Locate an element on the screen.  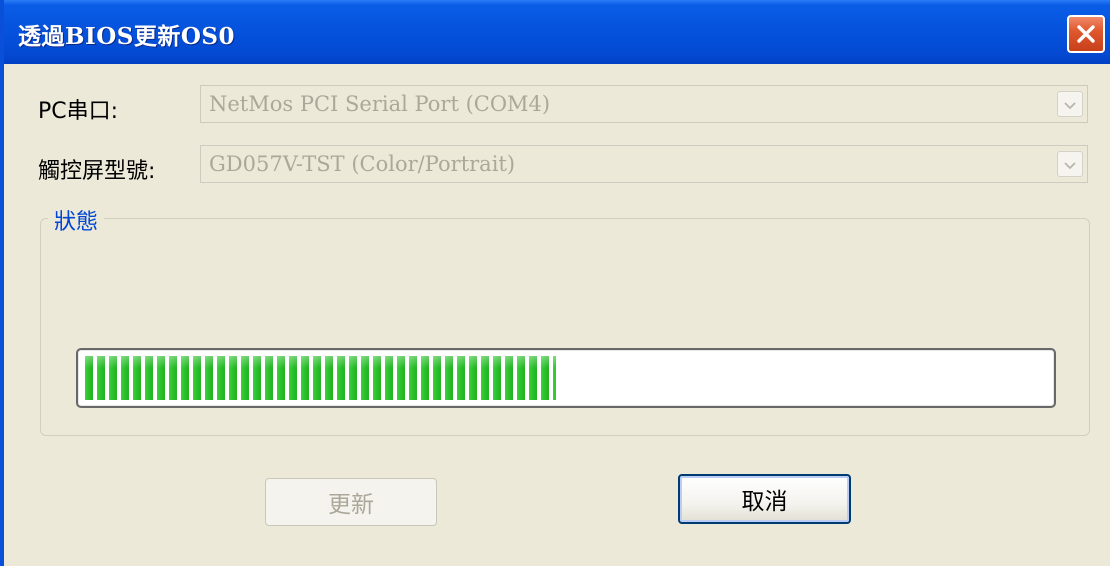
title-bar: 透過BIOS更新OS0 is located at coordinates (557, 32).